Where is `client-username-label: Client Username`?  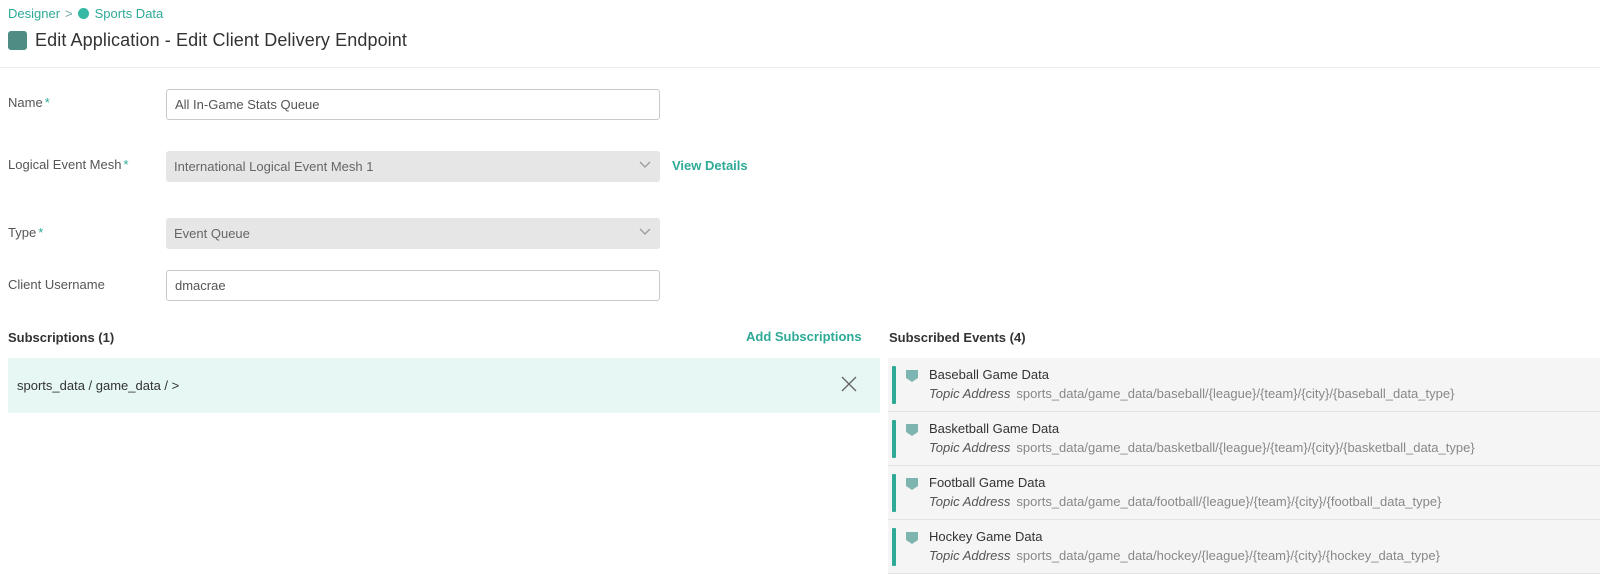 client-username-label: Client Username is located at coordinates (56, 284).